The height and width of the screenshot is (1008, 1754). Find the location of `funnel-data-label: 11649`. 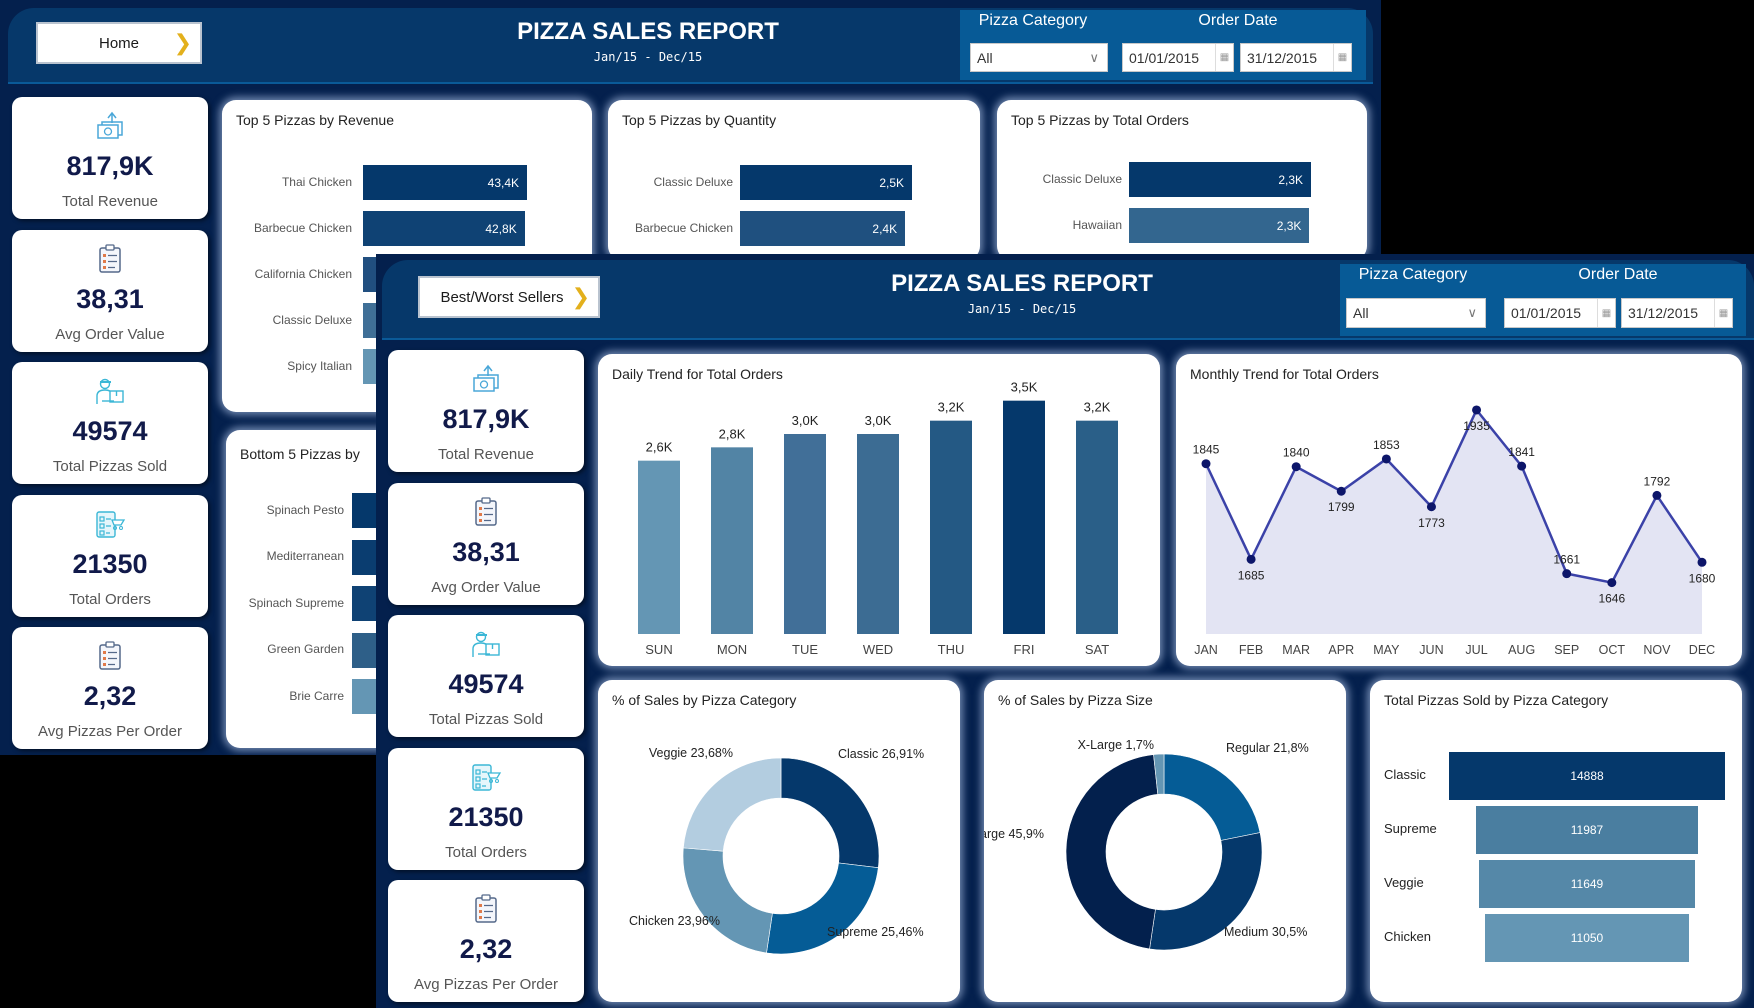

funnel-data-label: 11649 is located at coordinates (1587, 884).